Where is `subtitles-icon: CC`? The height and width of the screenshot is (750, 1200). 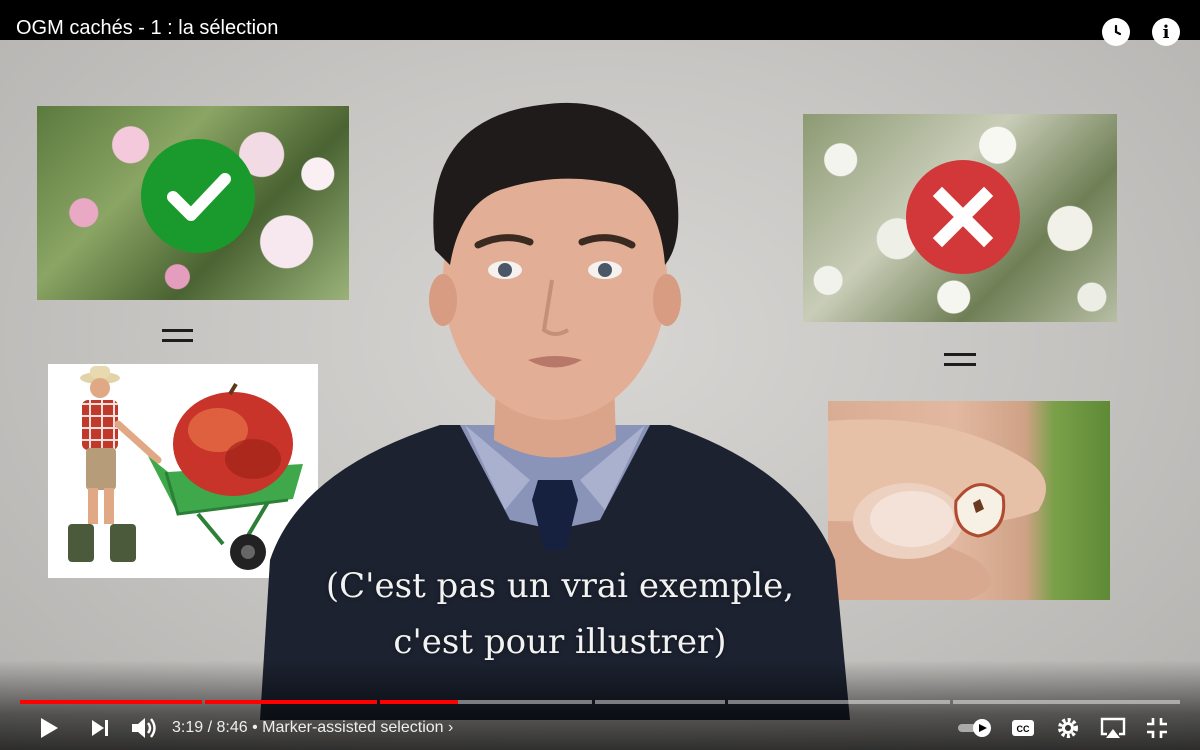 subtitles-icon: CC is located at coordinates (1023, 728).